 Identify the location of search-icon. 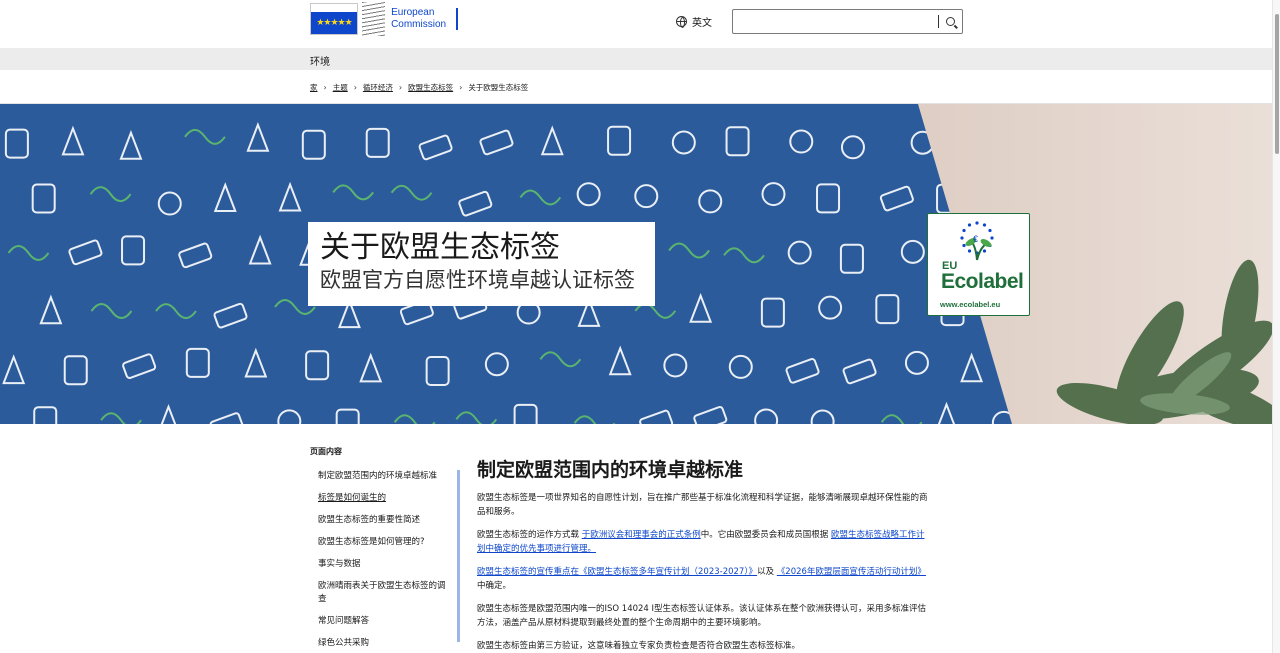
(950, 21).